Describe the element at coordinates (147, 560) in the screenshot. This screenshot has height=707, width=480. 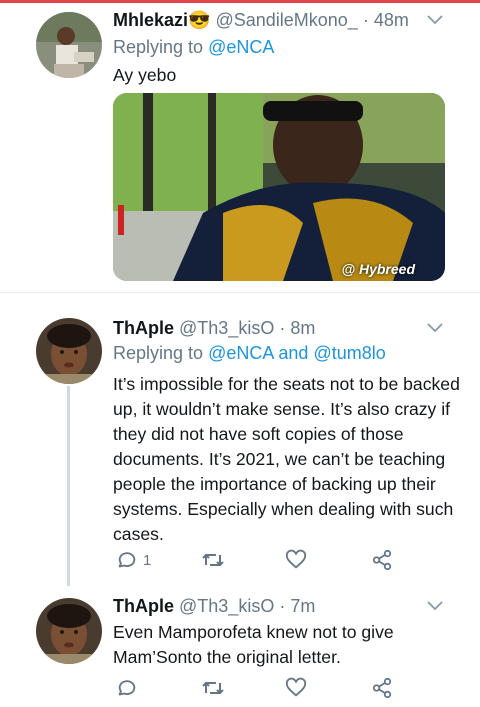
I see `reply-count: 1` at that location.